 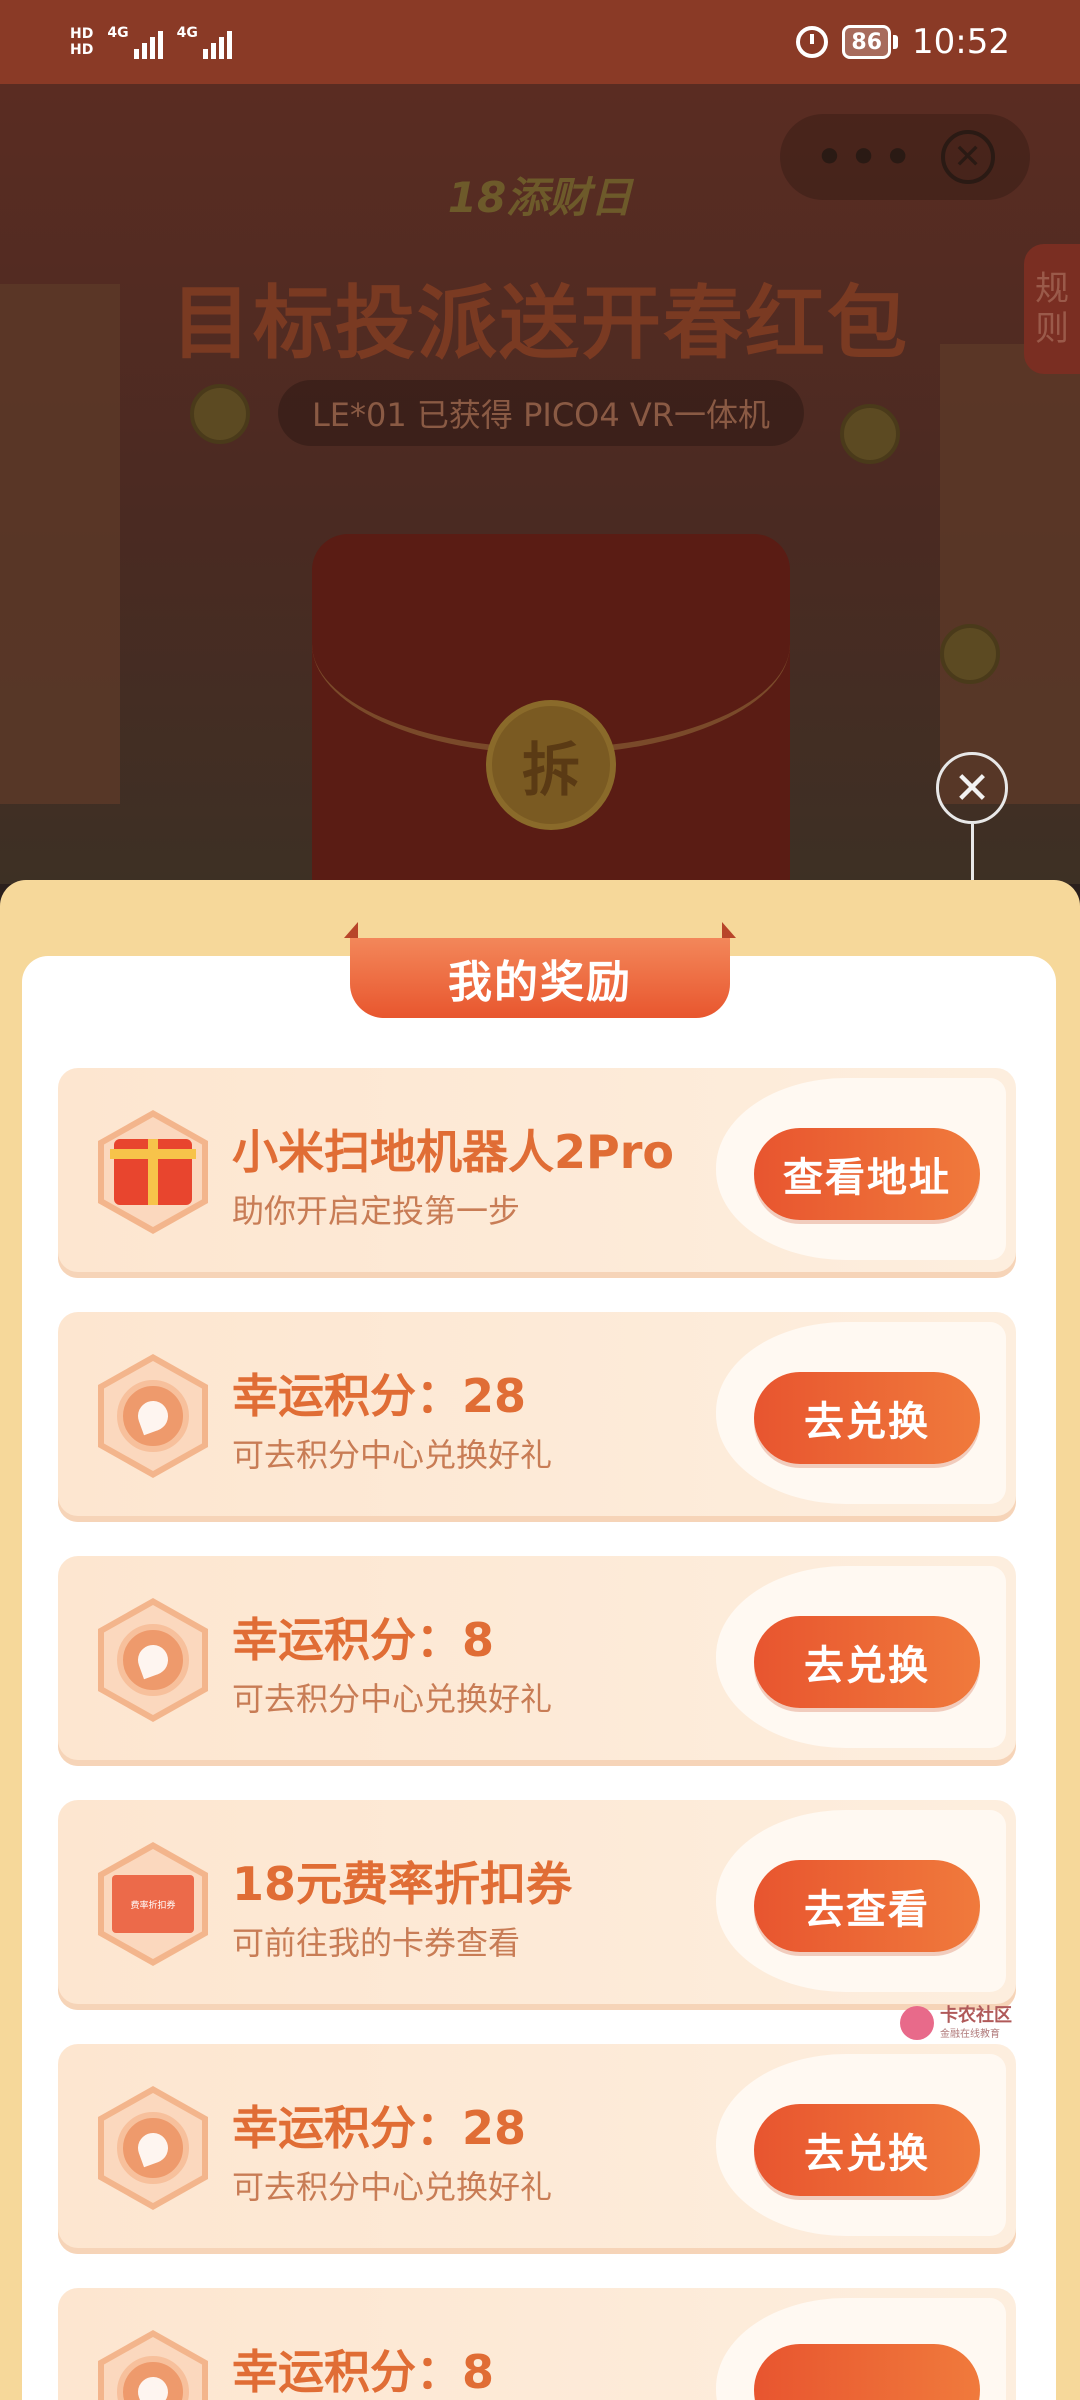 I want to click on coupon-ticket: 费率折扣券, so click(x=153, y=1904).